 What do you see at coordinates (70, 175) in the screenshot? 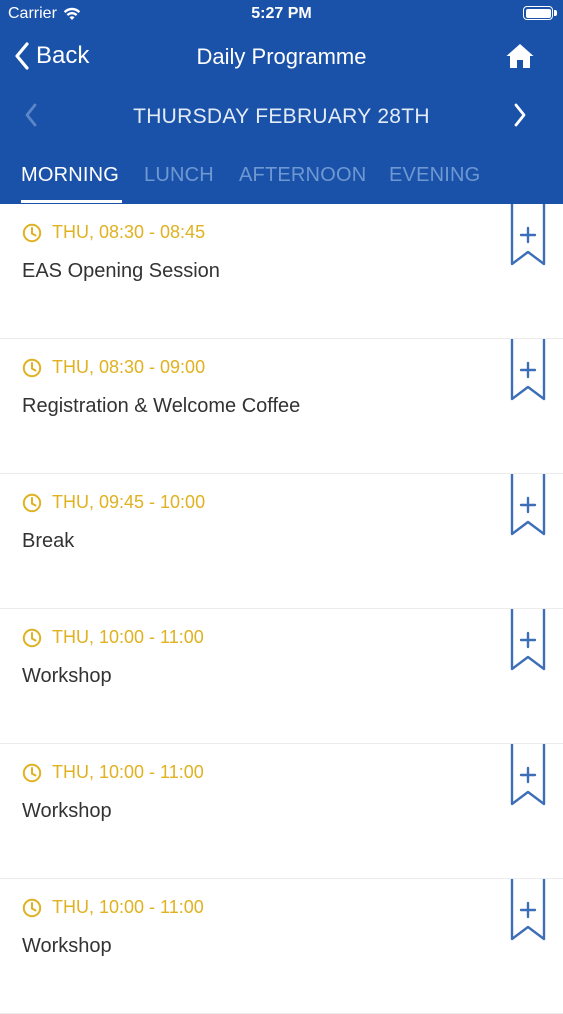
I see `tab-morning: MORNING` at bounding box center [70, 175].